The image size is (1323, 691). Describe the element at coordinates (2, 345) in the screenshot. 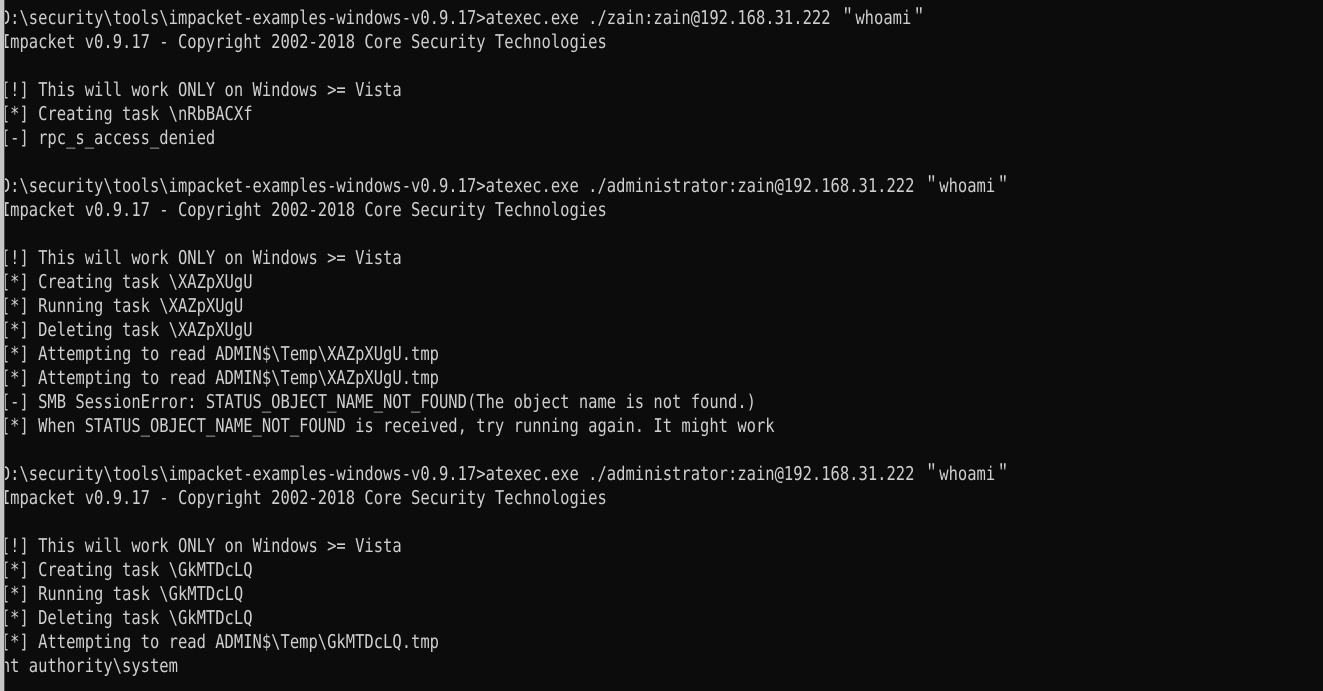

I see `window-scrollbar` at that location.